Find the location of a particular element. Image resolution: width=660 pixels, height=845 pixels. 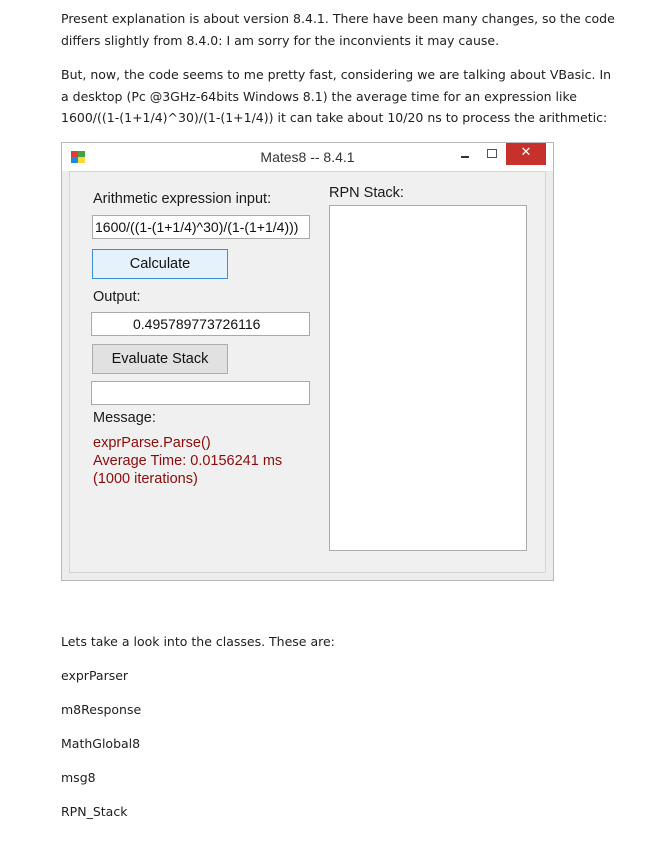

class-item: msg8 is located at coordinates (78, 777).